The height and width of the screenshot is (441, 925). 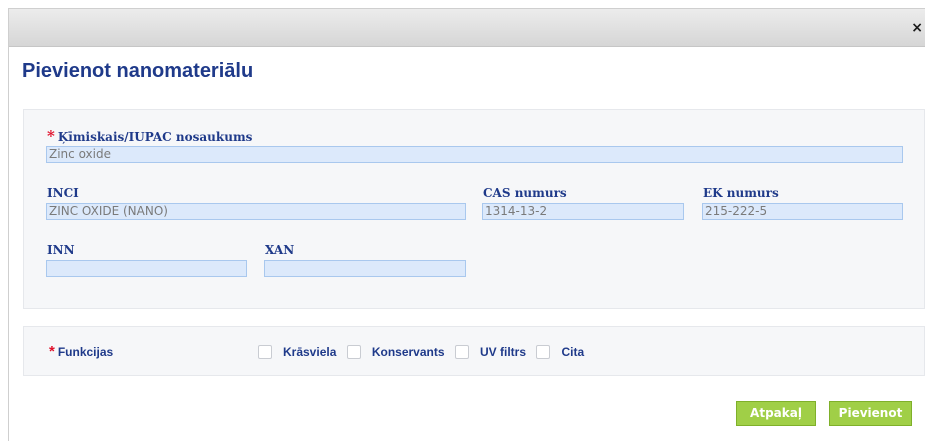 What do you see at coordinates (365, 268) in the screenshot?
I see `xan-input` at bounding box center [365, 268].